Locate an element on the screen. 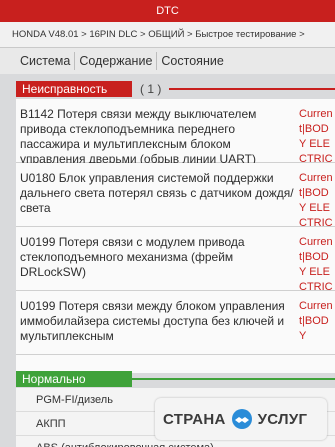  tab-bar: Система Содержание Состояние is located at coordinates (167, 61).